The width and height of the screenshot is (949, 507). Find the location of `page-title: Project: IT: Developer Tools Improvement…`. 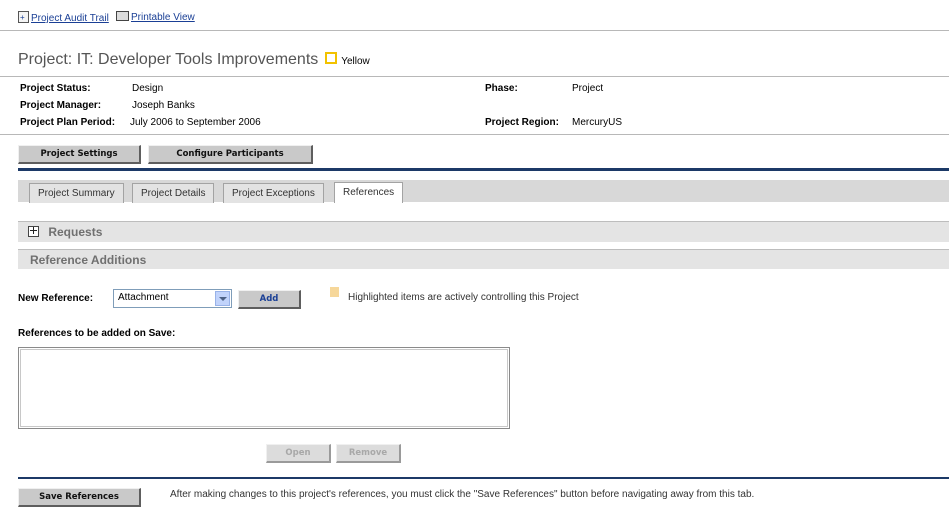

page-title: Project: IT: Developer Tools Improvement… is located at coordinates (168, 59).